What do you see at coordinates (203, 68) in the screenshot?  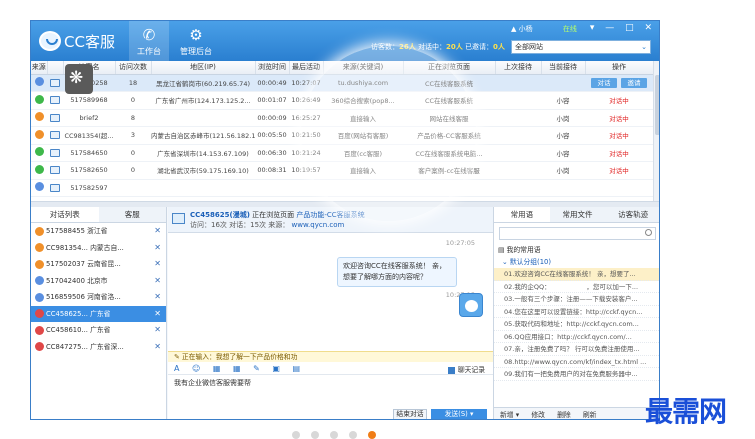 I see `column-header: 地区(IP)` at bounding box center [203, 68].